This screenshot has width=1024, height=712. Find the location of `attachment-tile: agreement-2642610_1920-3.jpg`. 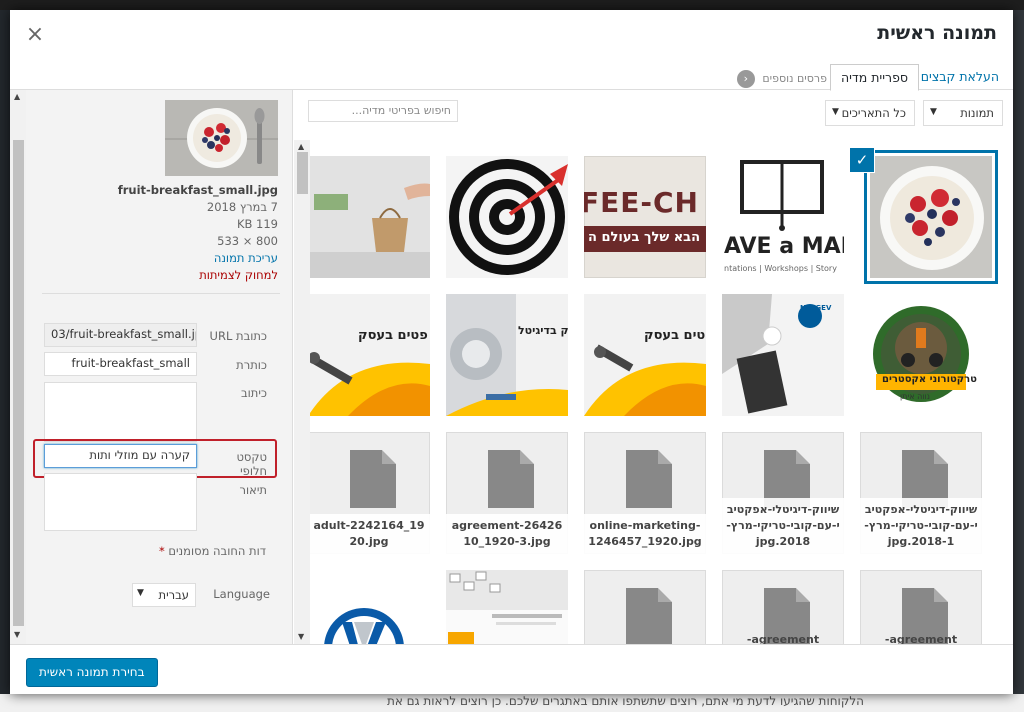

attachment-tile: agreement-2642610_1920-3.jpg is located at coordinates (507, 493).